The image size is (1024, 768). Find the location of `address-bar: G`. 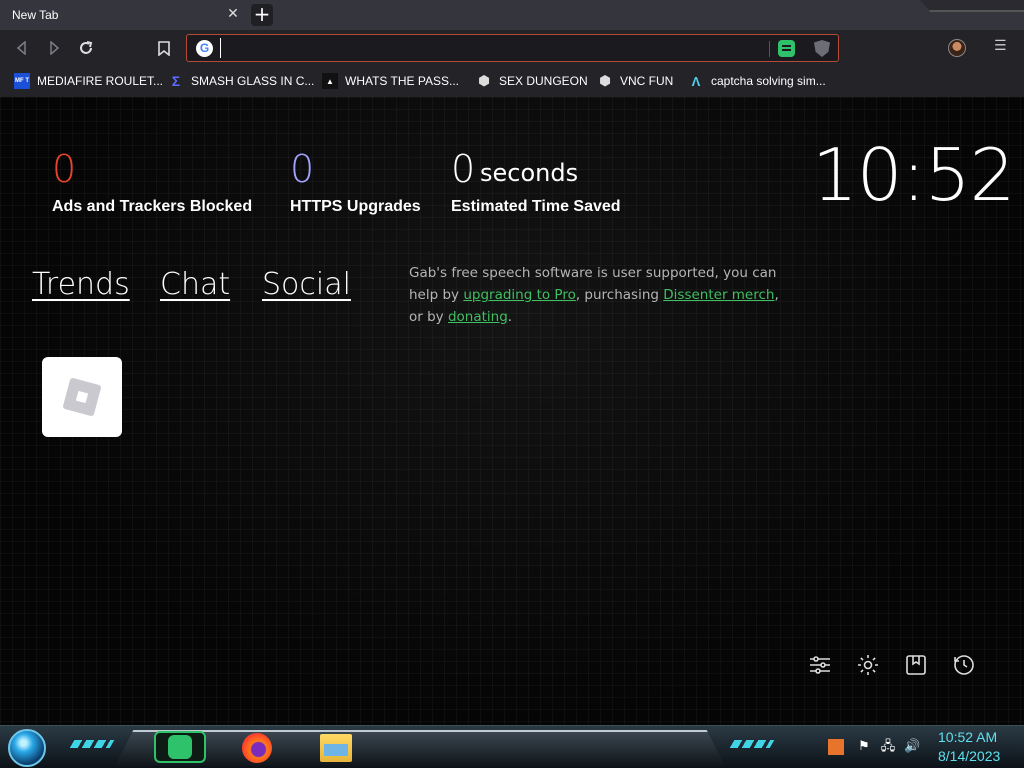

address-bar: G is located at coordinates (512, 48).